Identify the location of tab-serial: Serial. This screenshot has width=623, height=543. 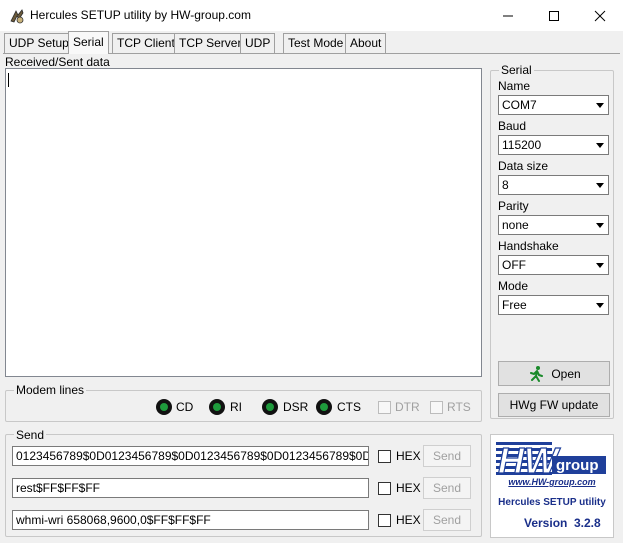
(88, 42).